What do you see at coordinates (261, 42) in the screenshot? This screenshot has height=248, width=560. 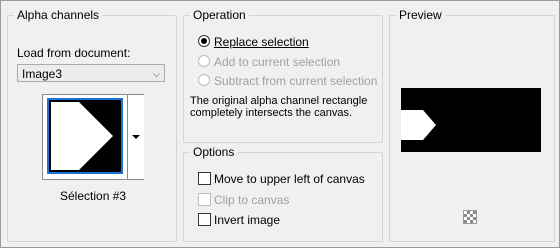 I see `replace-selection-label: Replace selection` at bounding box center [261, 42].